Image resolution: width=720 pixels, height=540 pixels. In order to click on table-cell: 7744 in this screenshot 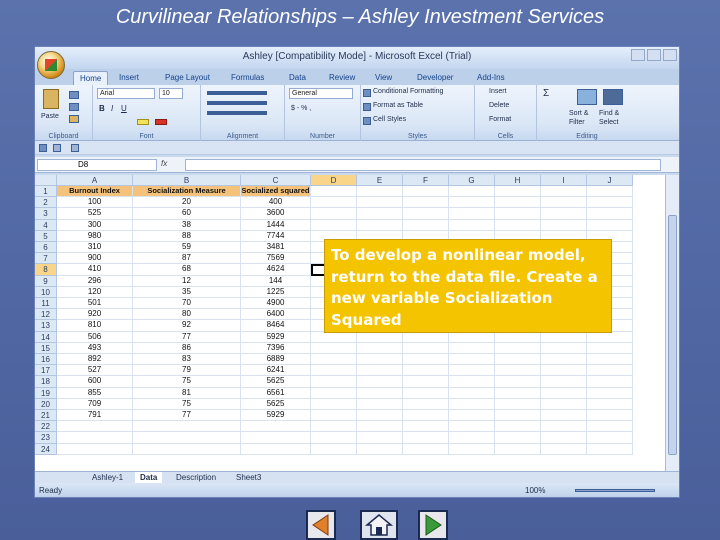, I will do `click(276, 236)`.